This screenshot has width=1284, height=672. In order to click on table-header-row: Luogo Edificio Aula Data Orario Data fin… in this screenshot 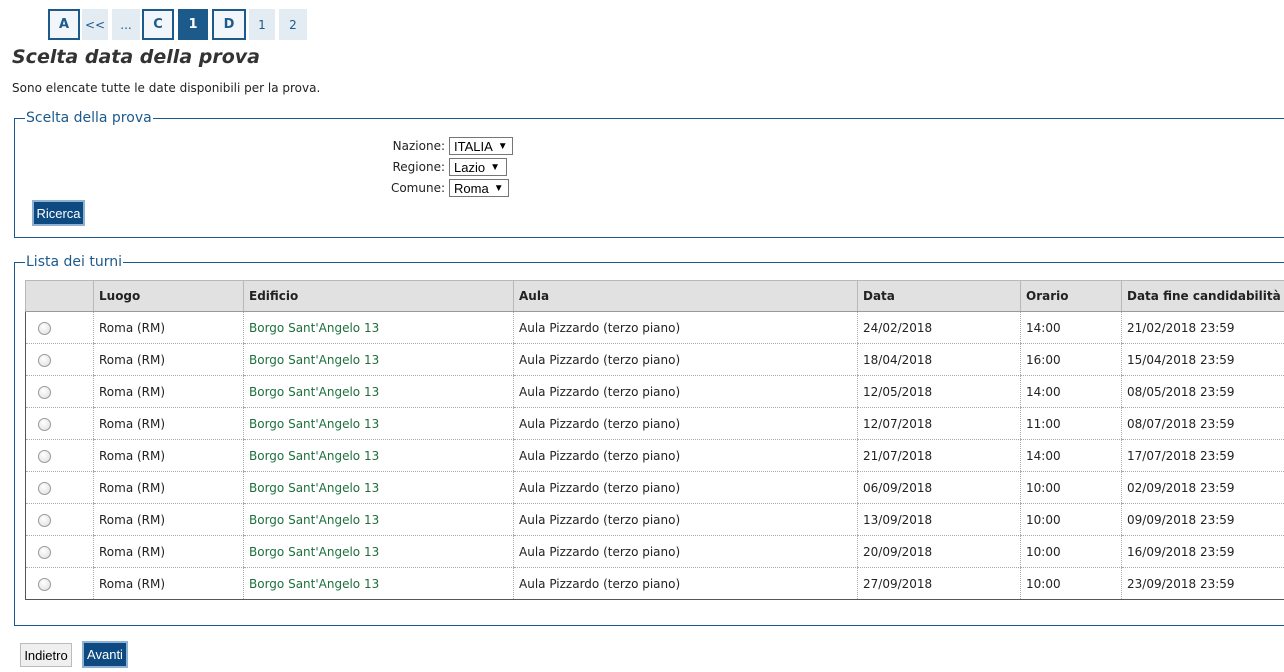, I will do `click(654, 296)`.